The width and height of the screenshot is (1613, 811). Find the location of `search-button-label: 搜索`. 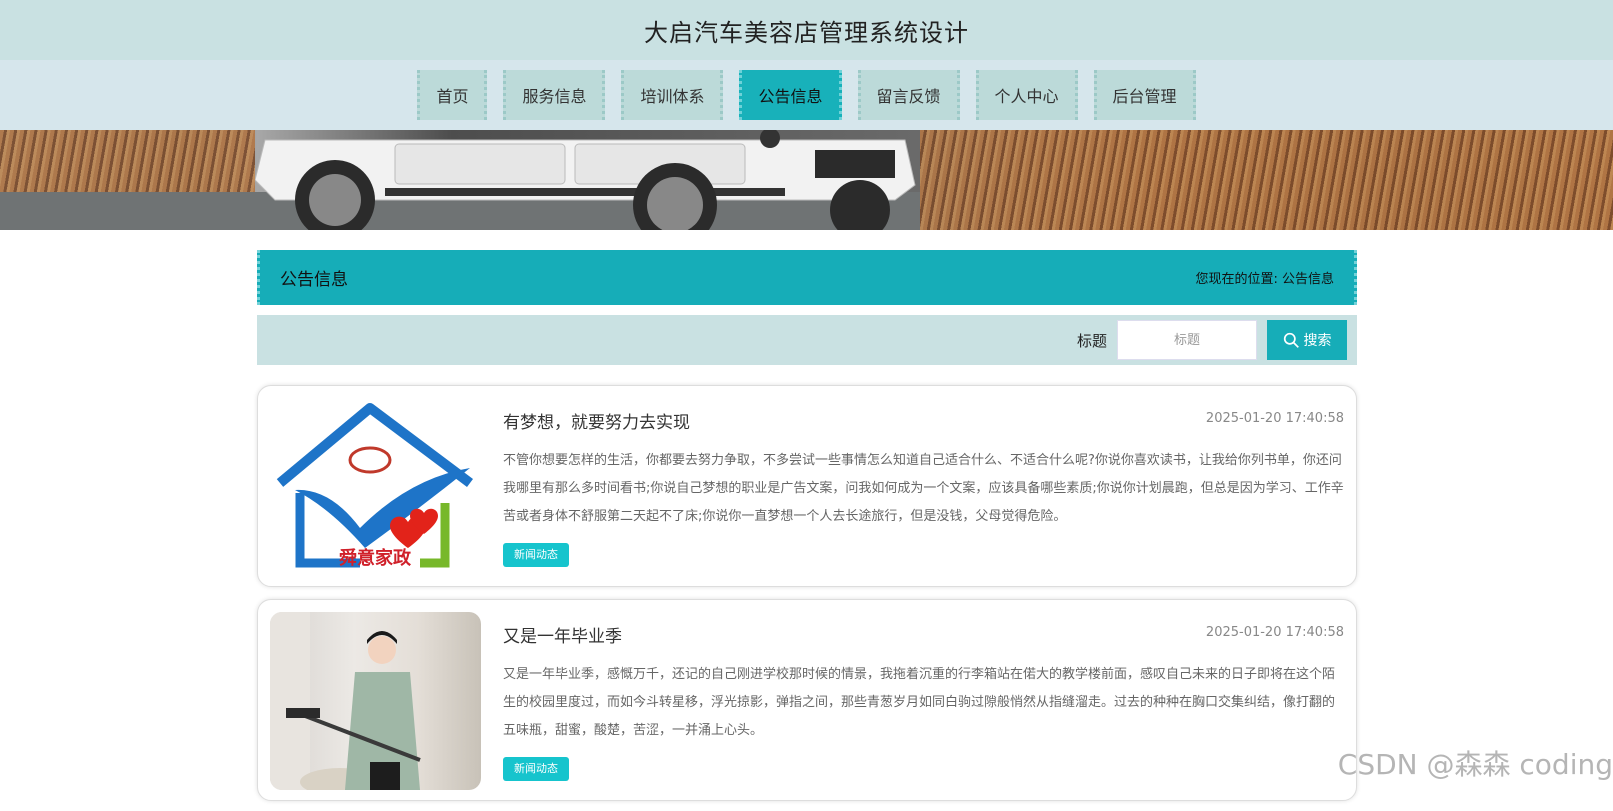

search-button-label: 搜索 is located at coordinates (1317, 341).